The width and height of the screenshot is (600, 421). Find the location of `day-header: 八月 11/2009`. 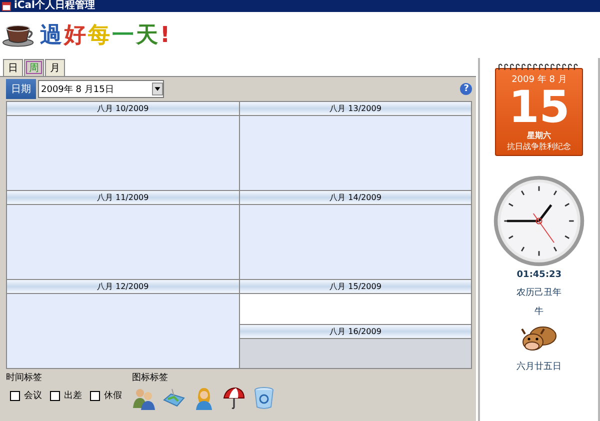

day-header: 八月 11/2009 is located at coordinates (123, 198).